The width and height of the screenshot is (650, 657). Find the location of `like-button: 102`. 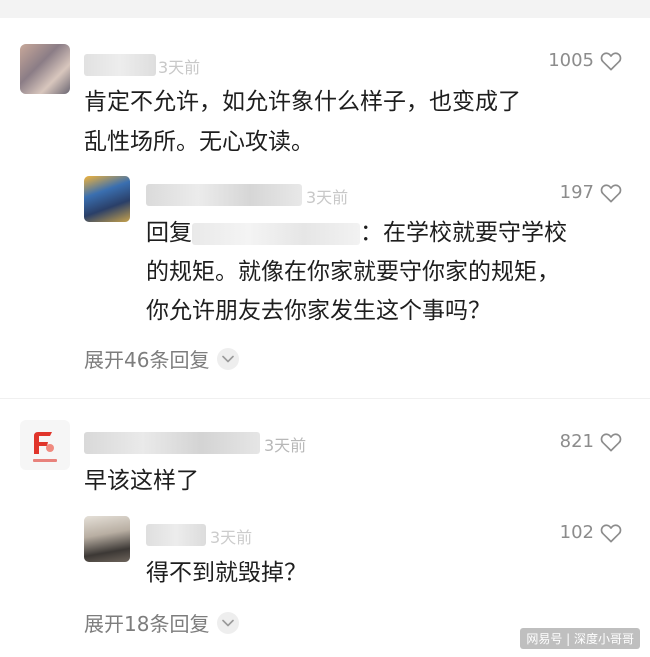

like-button: 102 is located at coordinates (591, 532).